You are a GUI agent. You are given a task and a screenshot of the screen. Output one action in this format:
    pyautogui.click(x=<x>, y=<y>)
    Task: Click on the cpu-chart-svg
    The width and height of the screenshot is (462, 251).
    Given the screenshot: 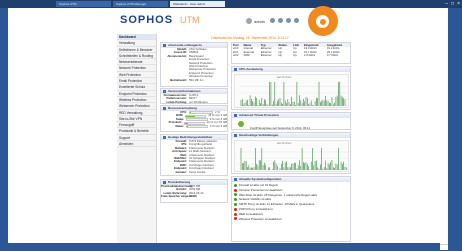 What is the action you would take?
    pyautogui.click(x=292, y=92)
    